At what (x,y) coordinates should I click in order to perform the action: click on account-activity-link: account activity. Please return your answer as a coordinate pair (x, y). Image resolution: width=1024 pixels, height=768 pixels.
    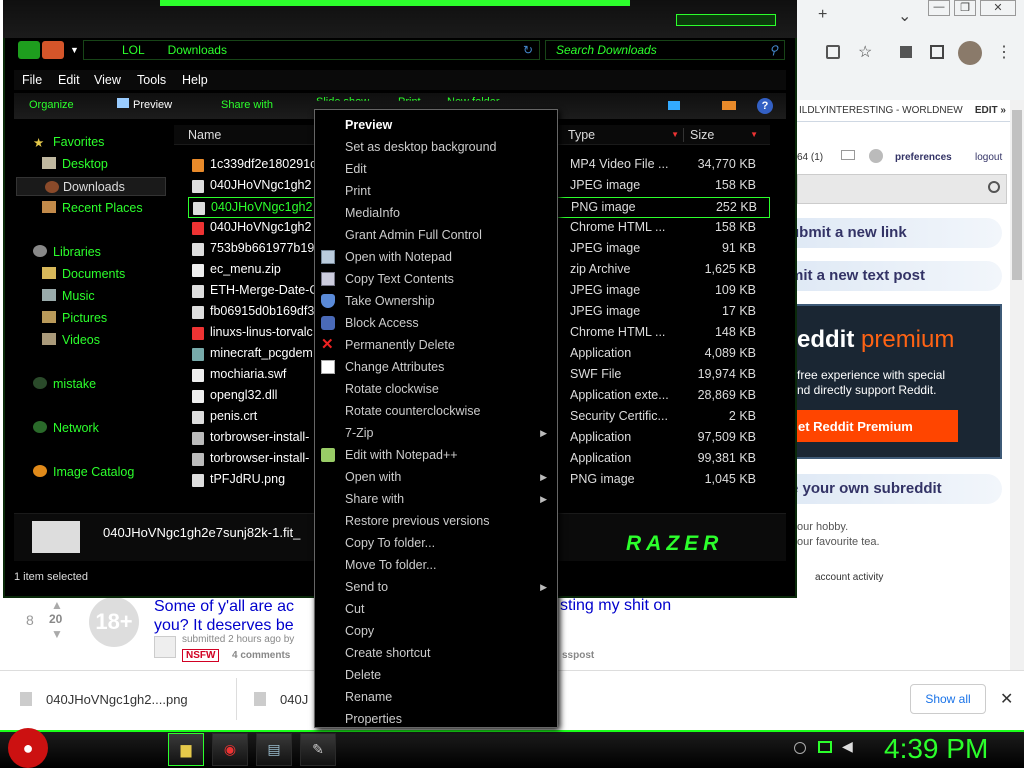
    Looking at the image, I should click on (849, 577).